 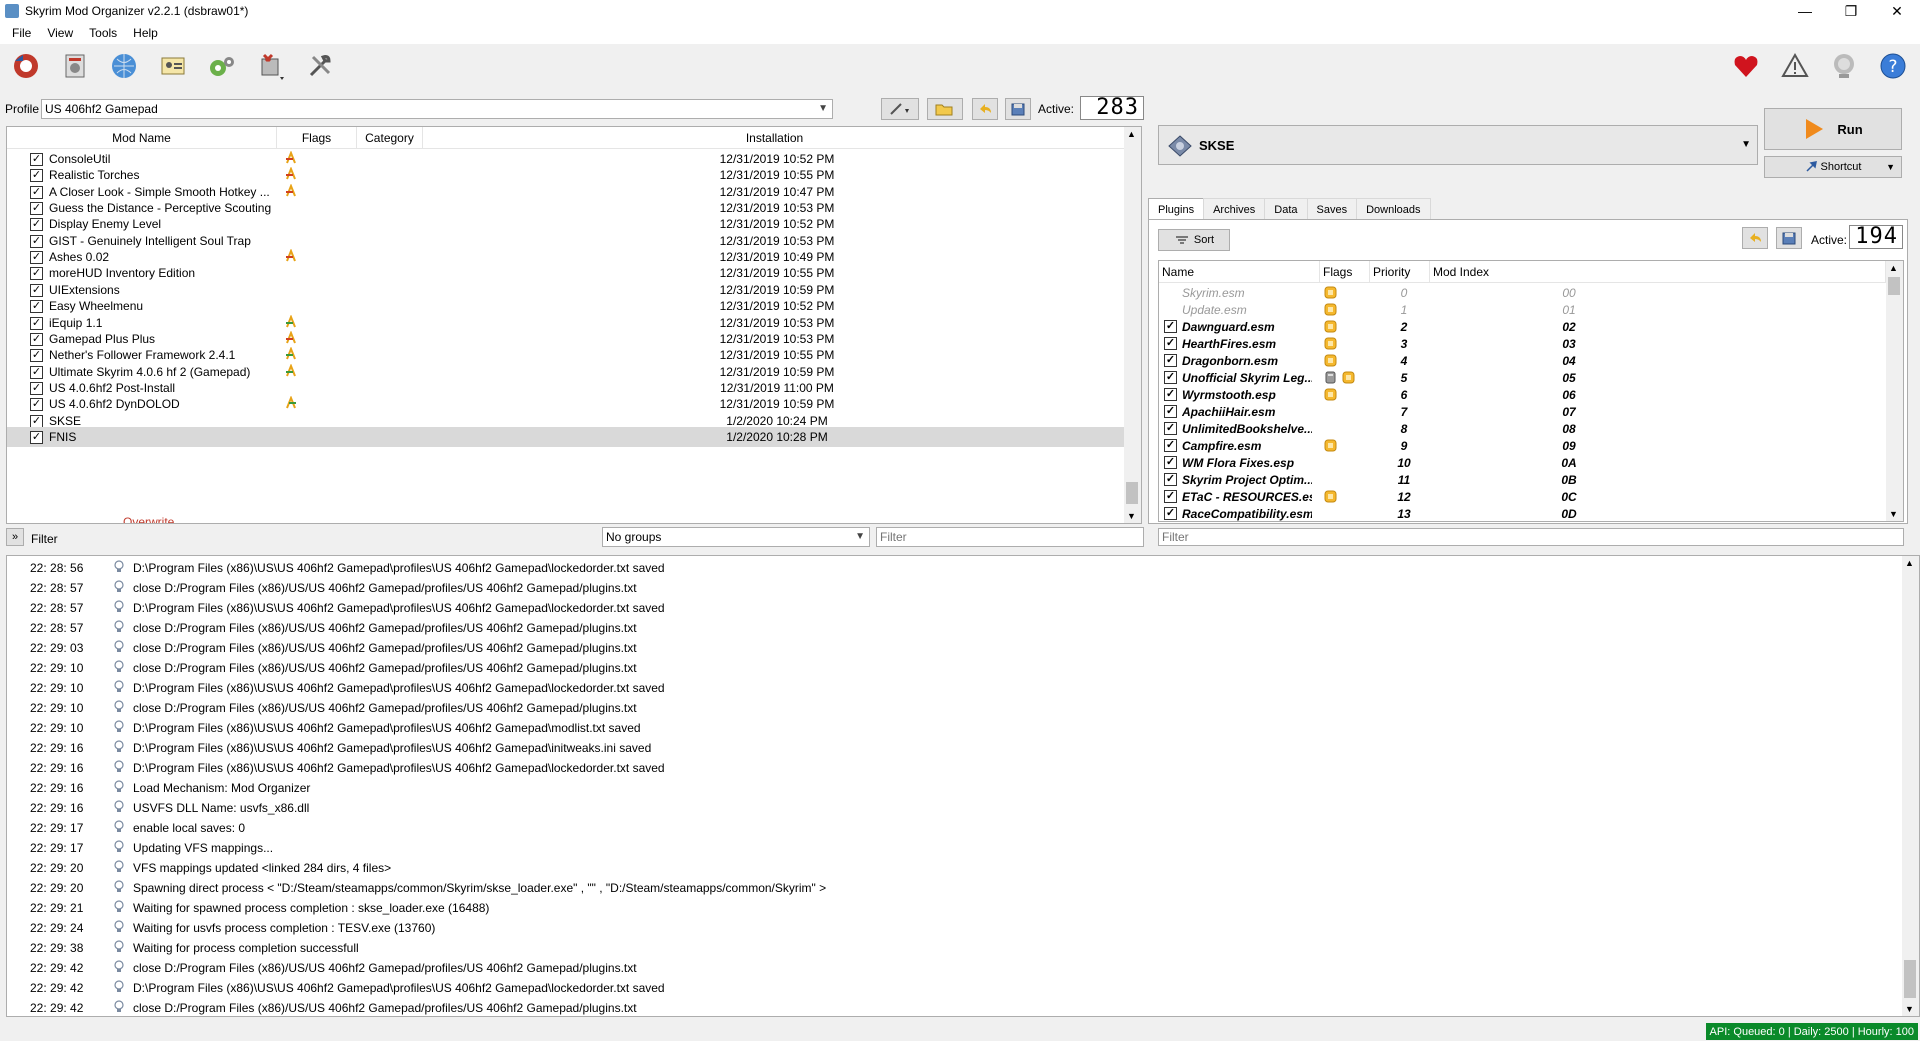 I want to click on plugin-row: ✓ Skyrim Project Optim... 11 0B, so click(x=1521, y=479).